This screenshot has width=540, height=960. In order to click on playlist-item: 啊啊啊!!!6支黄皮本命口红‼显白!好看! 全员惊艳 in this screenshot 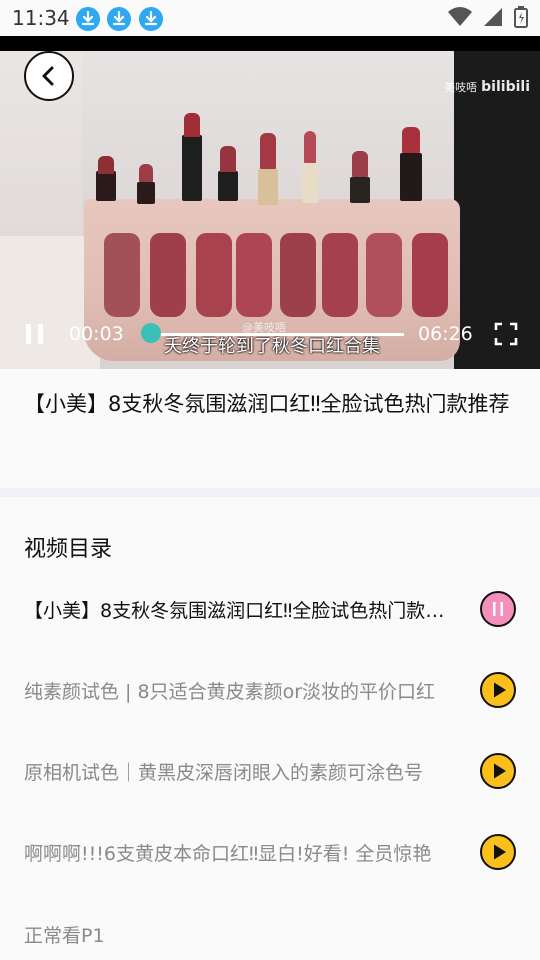, I will do `click(270, 852)`.